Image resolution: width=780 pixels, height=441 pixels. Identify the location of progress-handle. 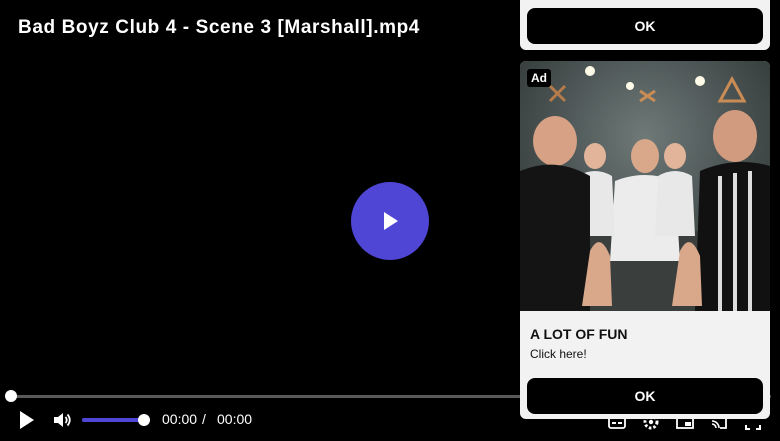
(11, 396).